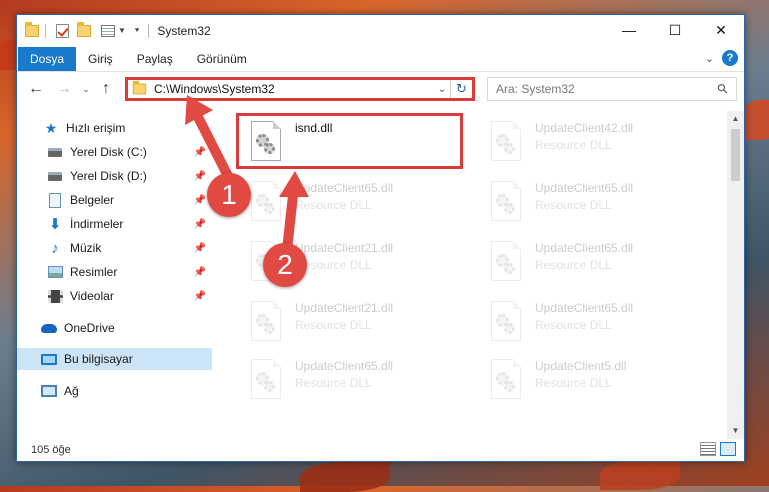  What do you see at coordinates (229, 195) in the screenshot?
I see `annotation-step-1: 1` at bounding box center [229, 195].